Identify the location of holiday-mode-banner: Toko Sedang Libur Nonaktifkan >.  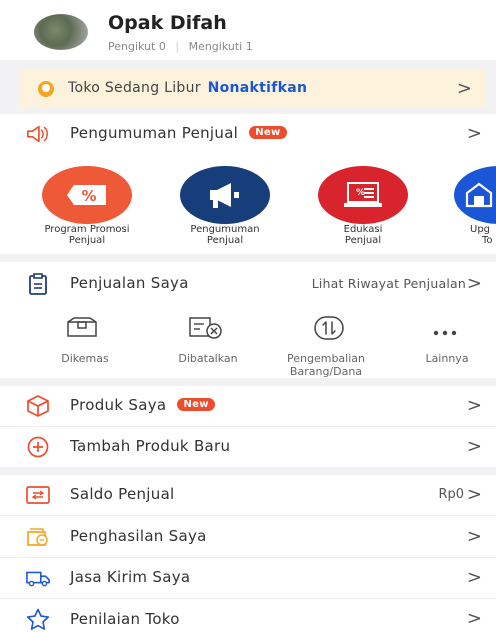
(253, 89).